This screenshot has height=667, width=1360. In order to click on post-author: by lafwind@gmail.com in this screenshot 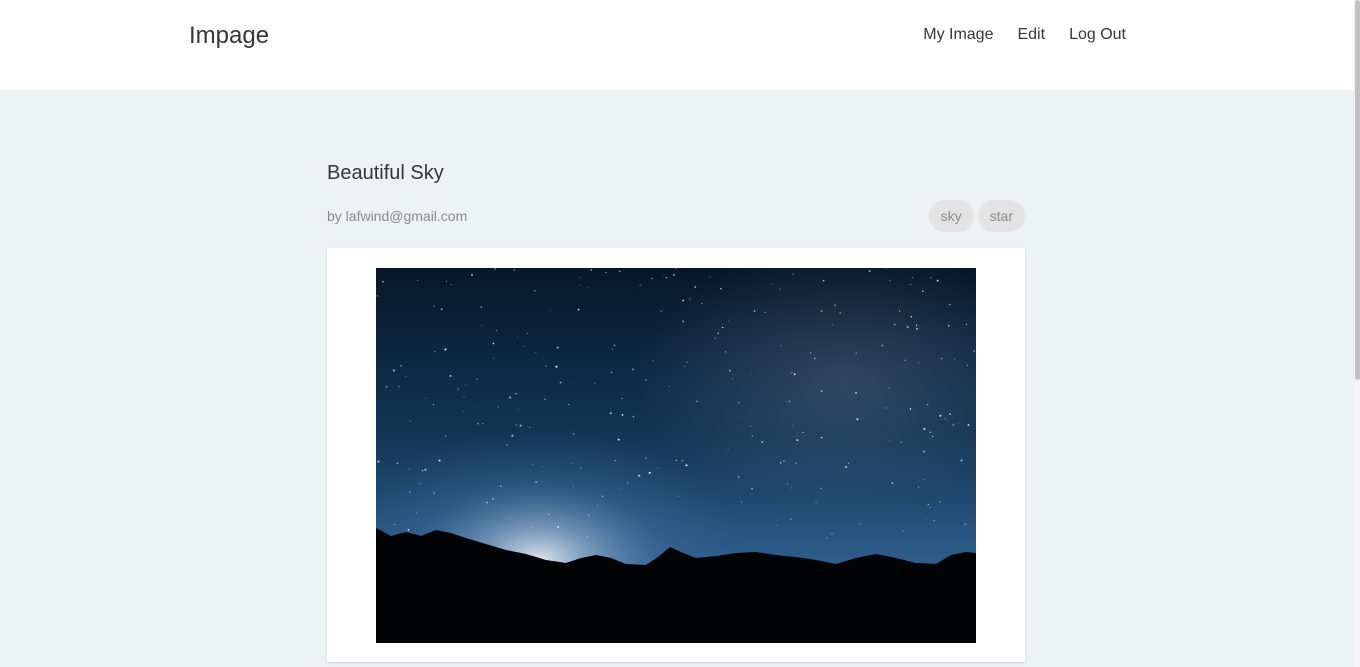, I will do `click(397, 216)`.